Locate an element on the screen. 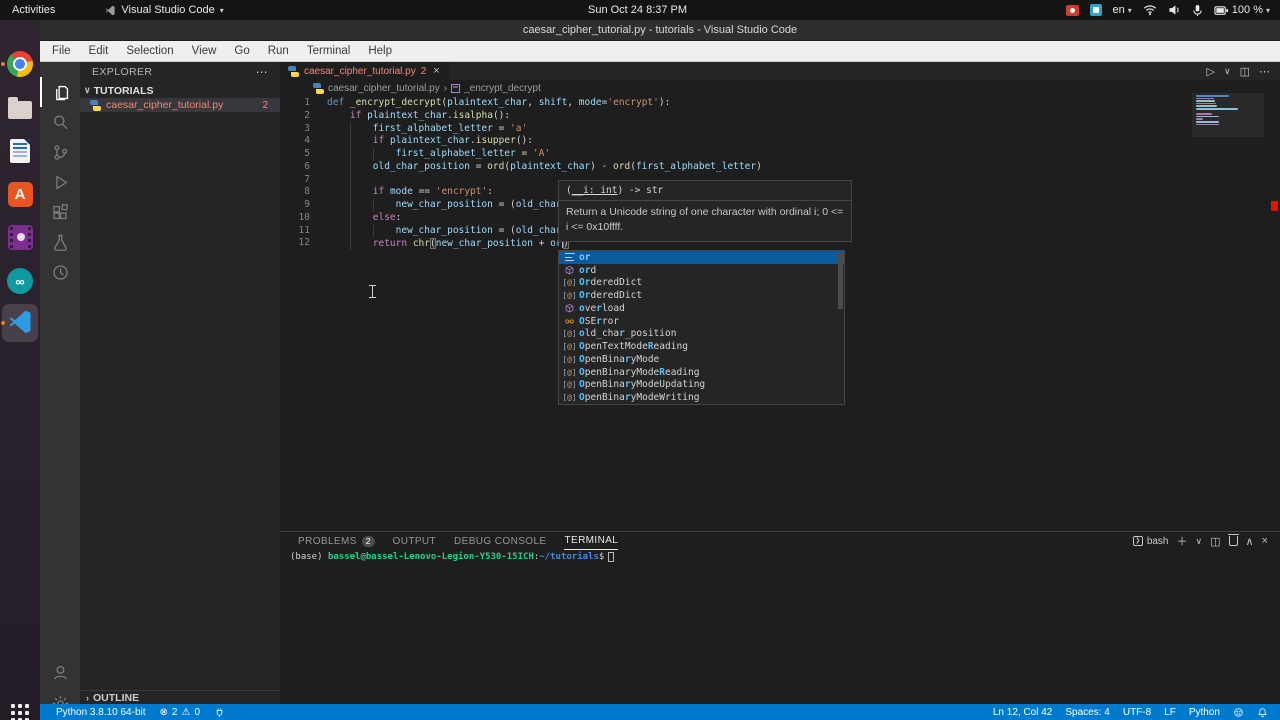 The image size is (1280, 720). menu-edit: Edit is located at coordinates (99, 51).